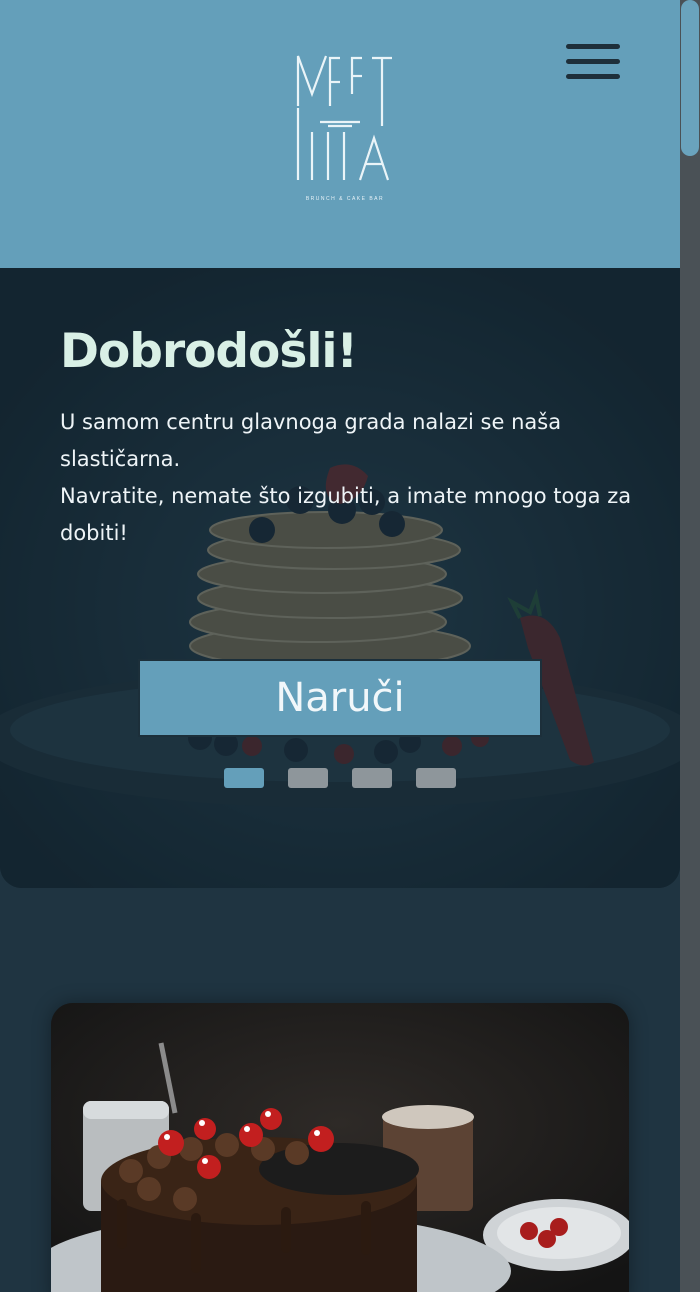 The image size is (700, 1292). I want to click on site-logo: BRUNCH & CAKE BAR, so click(345, 128).